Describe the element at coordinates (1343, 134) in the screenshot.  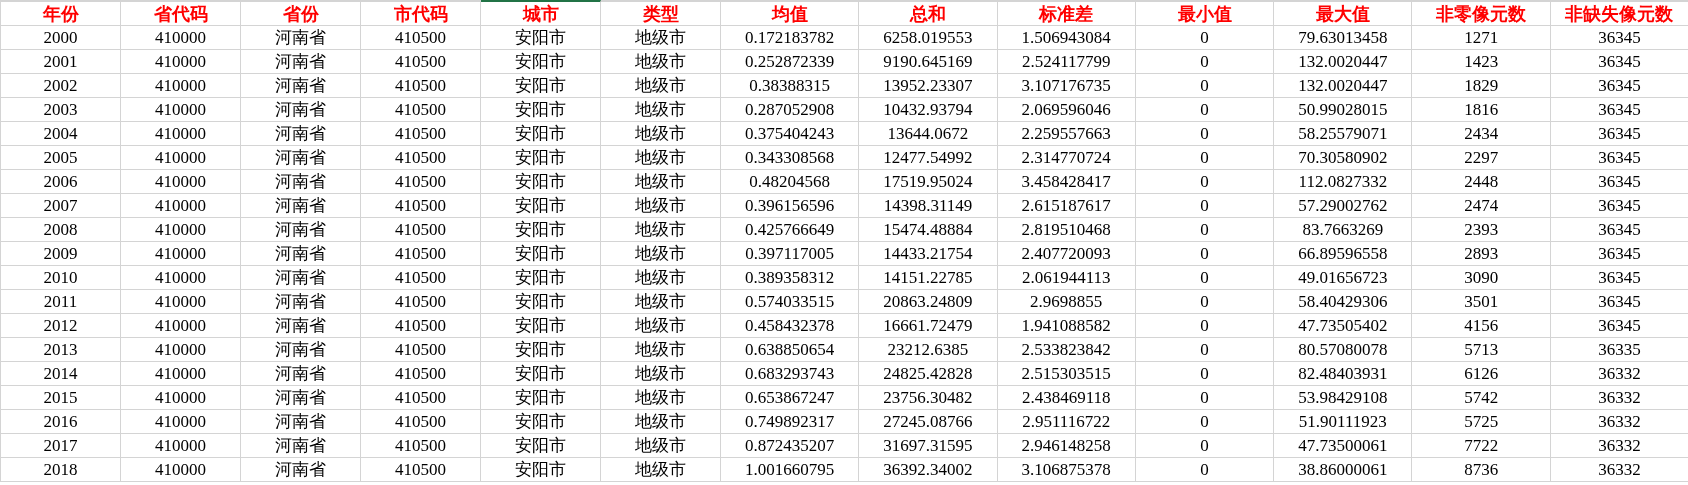
I see `table-cell: 58.25579071` at that location.